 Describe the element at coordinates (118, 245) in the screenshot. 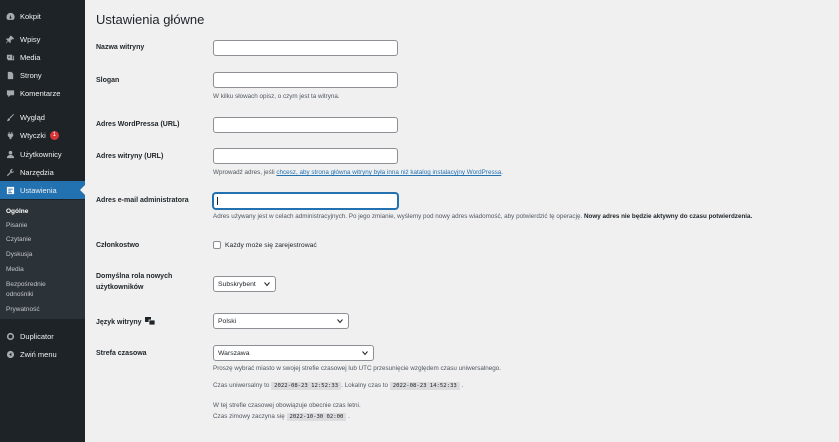

I see `membership-label: Członkostwo` at that location.